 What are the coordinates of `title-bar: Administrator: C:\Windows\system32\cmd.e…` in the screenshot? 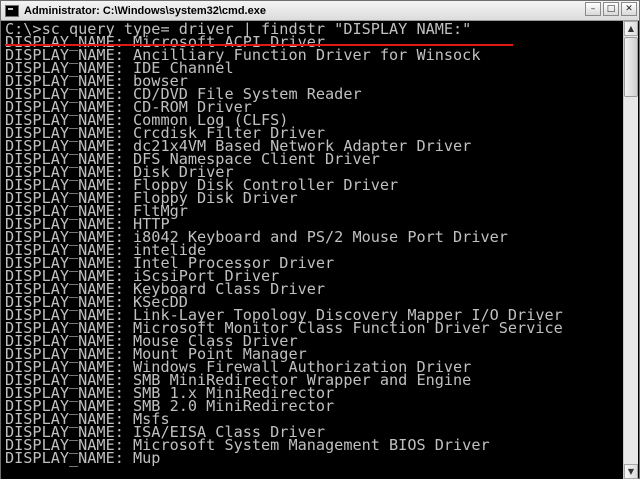 It's located at (320, 11).